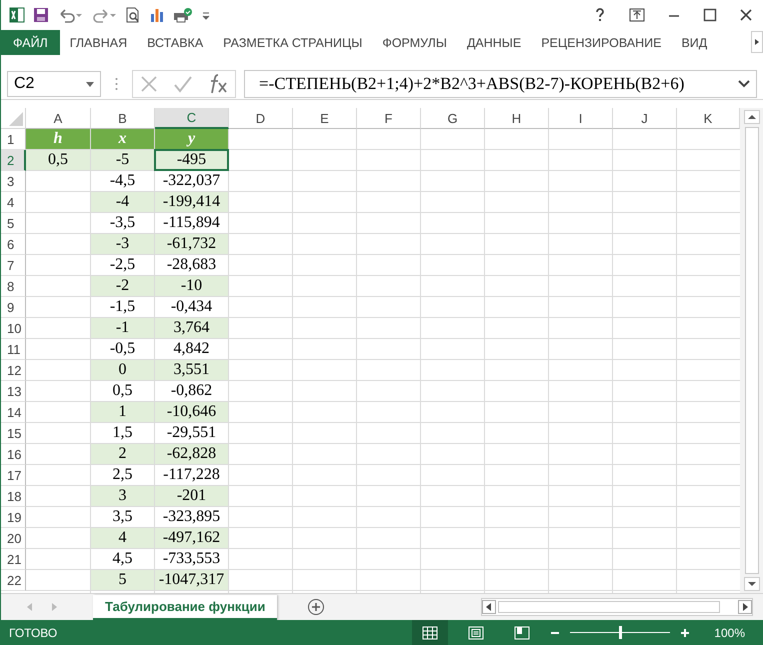 The height and width of the screenshot is (645, 763). What do you see at coordinates (123, 517) in the screenshot?
I see `table-cell-text: 3,5` at bounding box center [123, 517].